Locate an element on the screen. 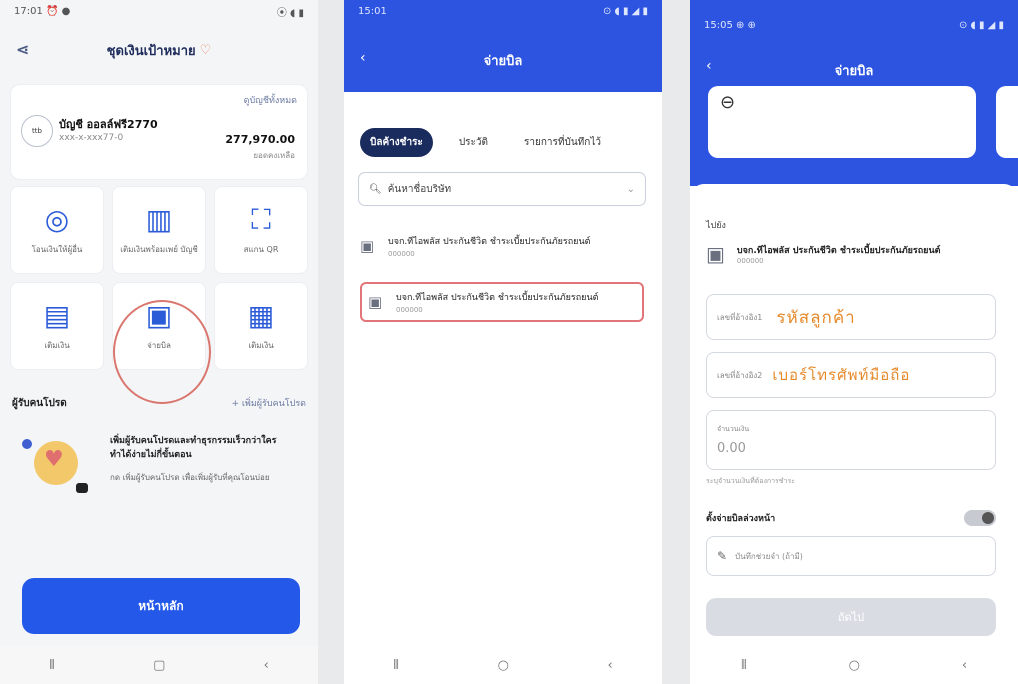 This screenshot has width=1018, height=684. topup-icon: ▤ is located at coordinates (57, 315).